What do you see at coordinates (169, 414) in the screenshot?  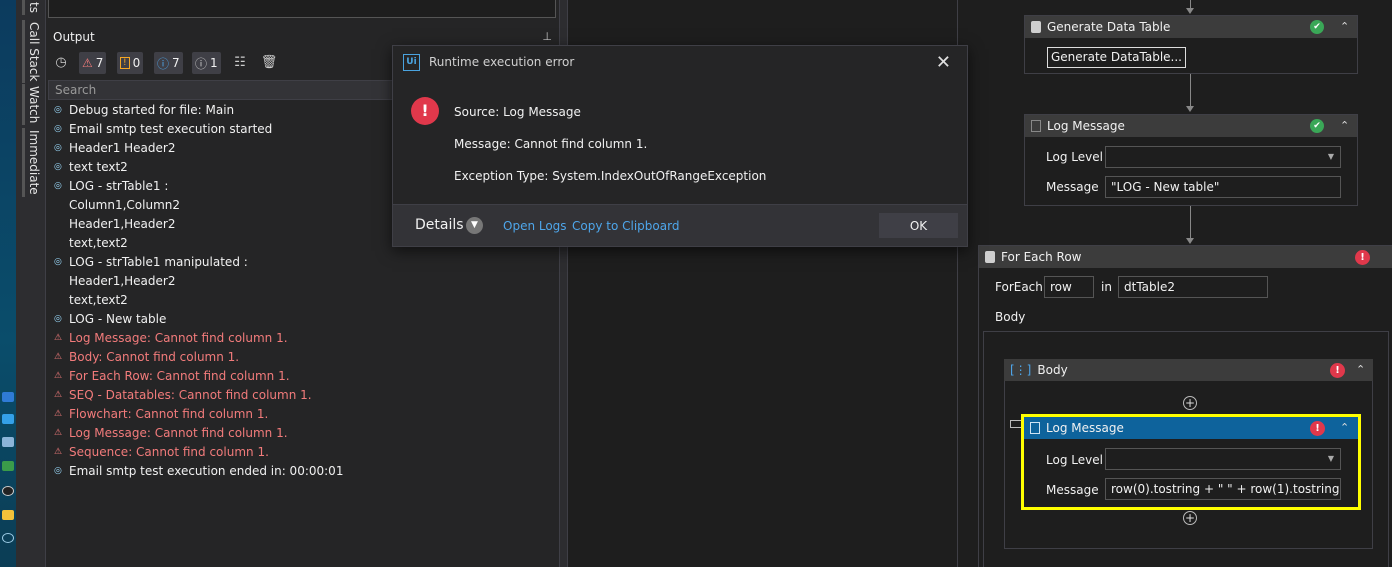 I see `log-text: Flowchart: Cannot find column 1.` at bounding box center [169, 414].